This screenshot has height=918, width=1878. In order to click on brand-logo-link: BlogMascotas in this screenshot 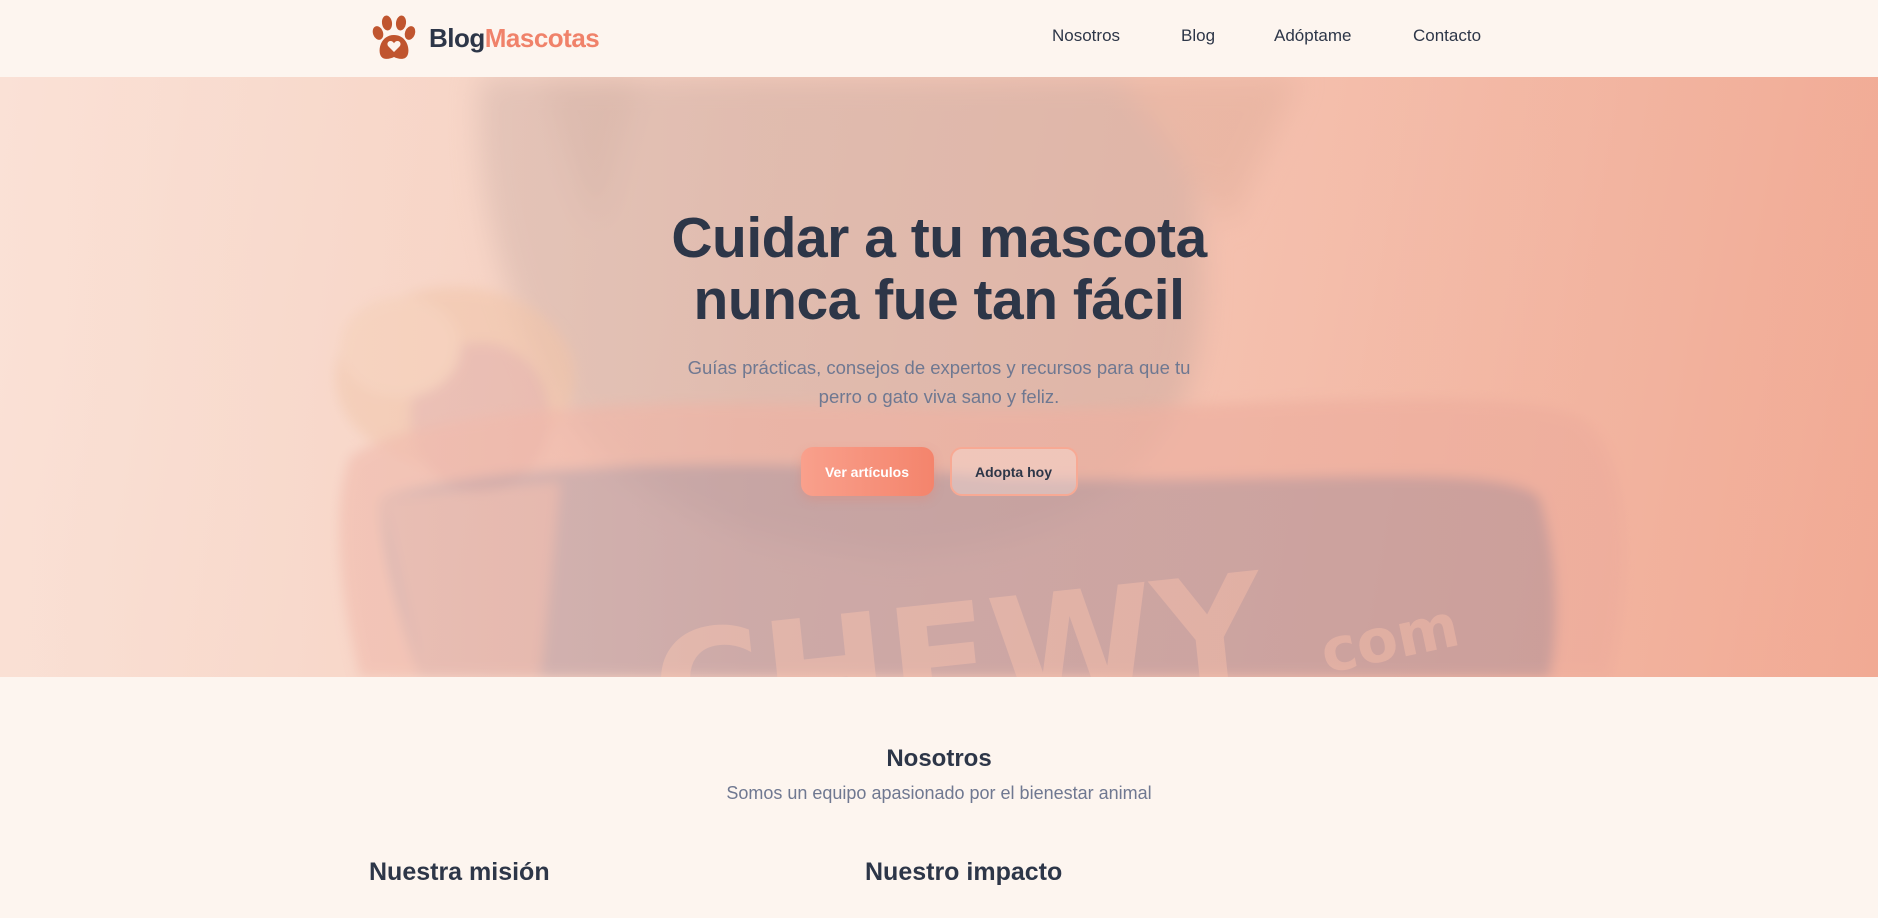, I will do `click(484, 38)`.